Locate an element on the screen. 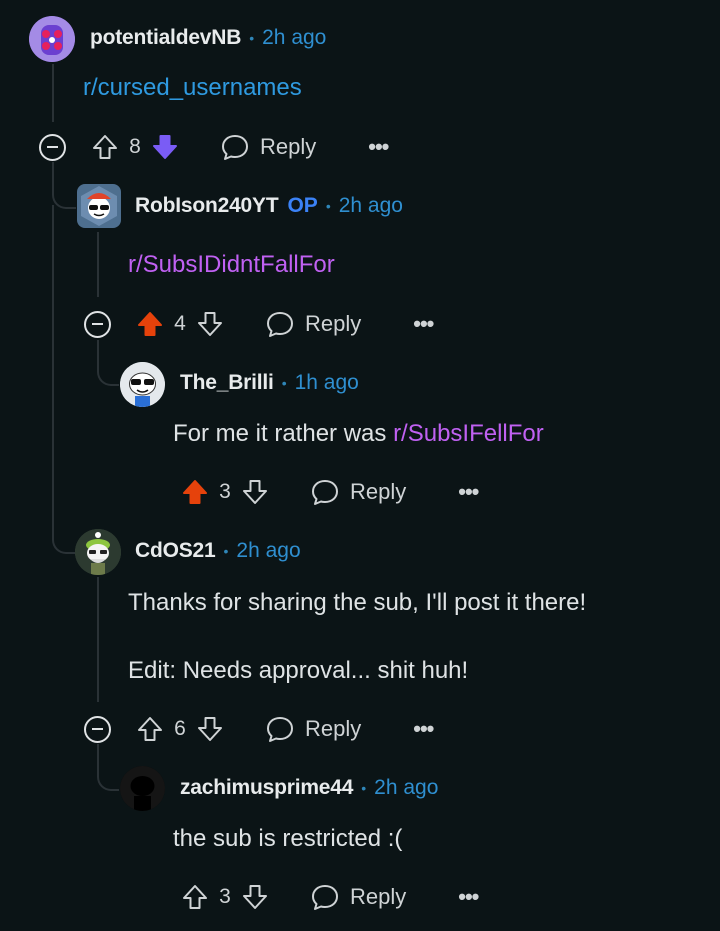 The image size is (720, 931). comment-body: r/cursed_usernames is located at coordinates (192, 88).